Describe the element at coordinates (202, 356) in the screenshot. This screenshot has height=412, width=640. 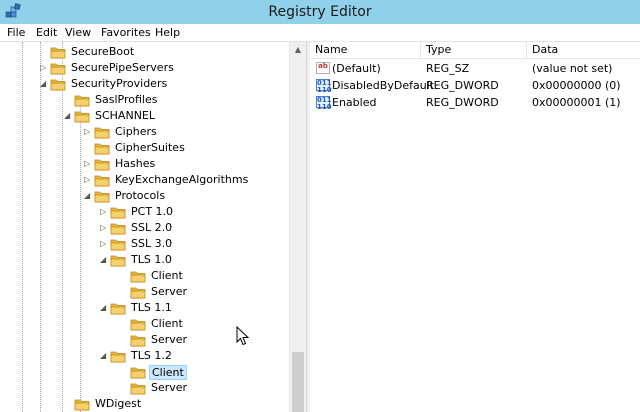
I see `tree-node: ◢ TLS 1.2` at that location.